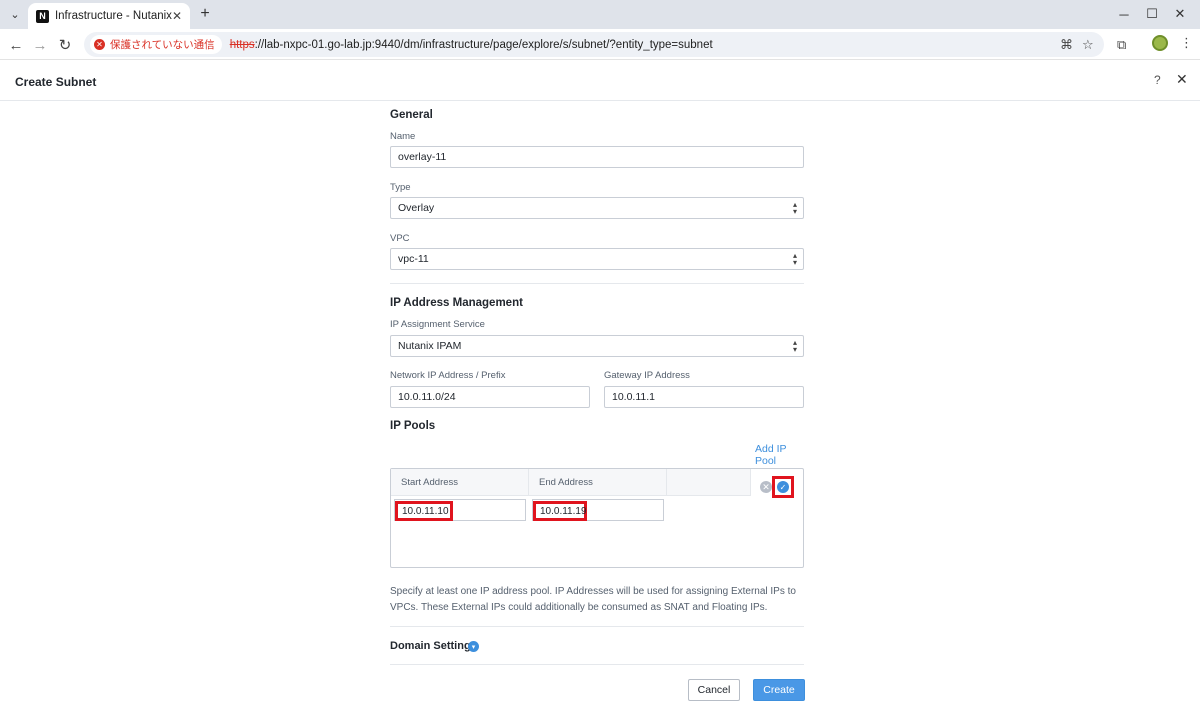 The height and width of the screenshot is (712, 1200). What do you see at coordinates (427, 397) in the screenshot?
I see `network-prefix-value: 10.0.11.0/24` at bounding box center [427, 397].